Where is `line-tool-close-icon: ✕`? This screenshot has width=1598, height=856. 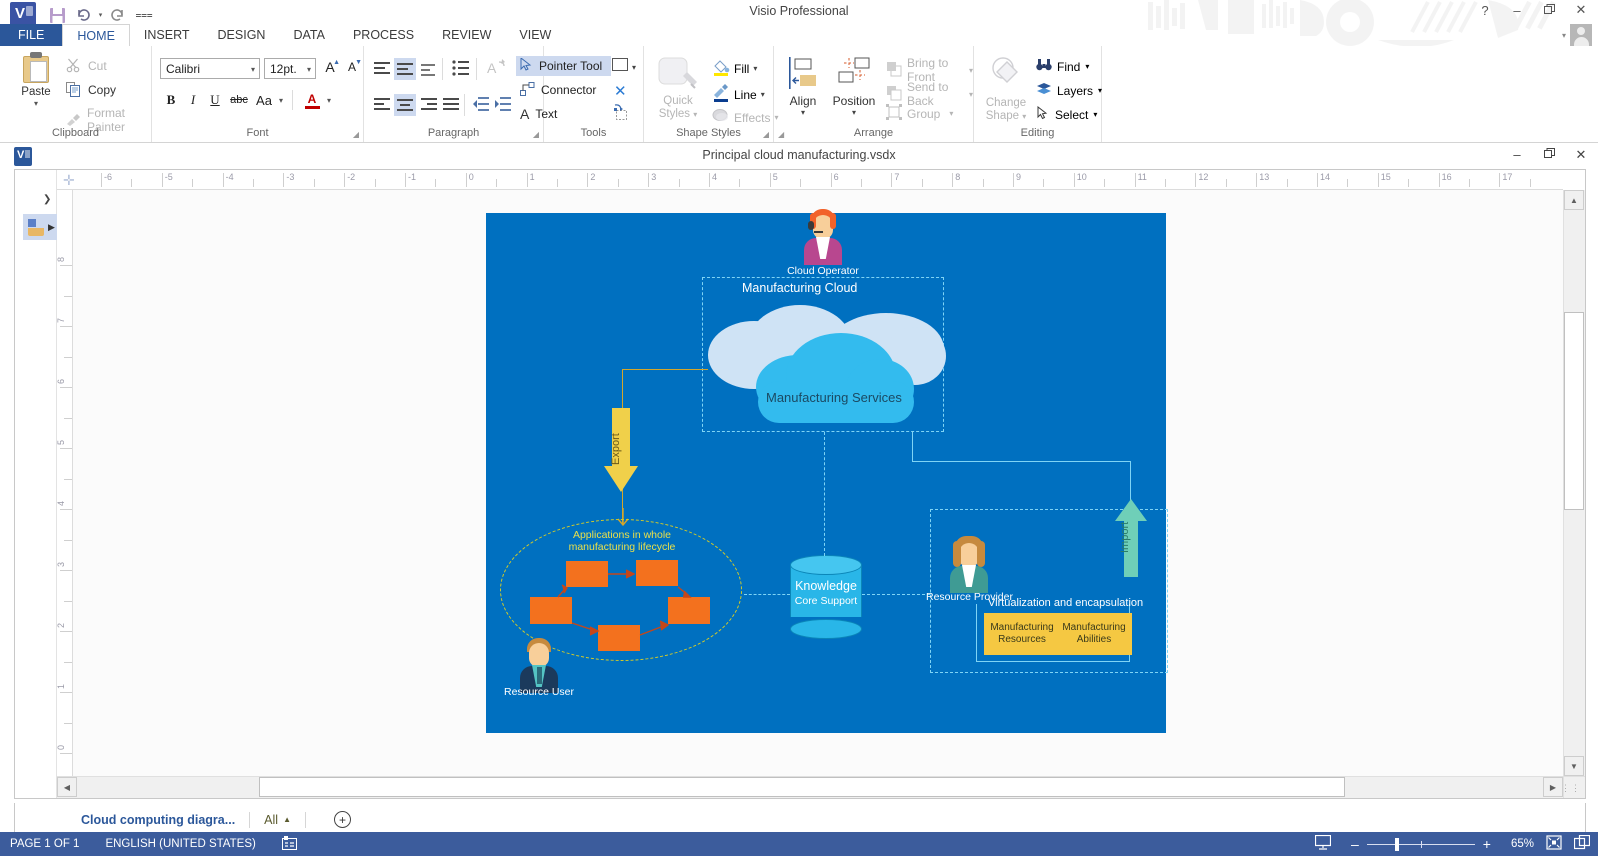
line-tool-close-icon: ✕ is located at coordinates (620, 91).